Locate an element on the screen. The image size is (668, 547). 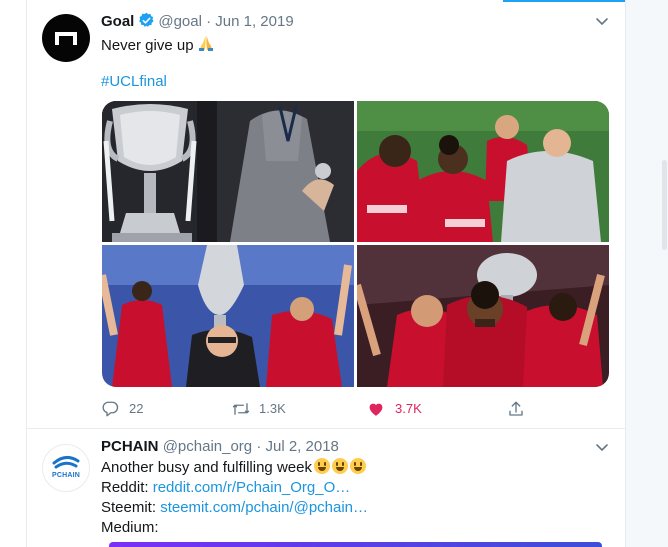
reply-button: 22 is located at coordinates (136, 409).